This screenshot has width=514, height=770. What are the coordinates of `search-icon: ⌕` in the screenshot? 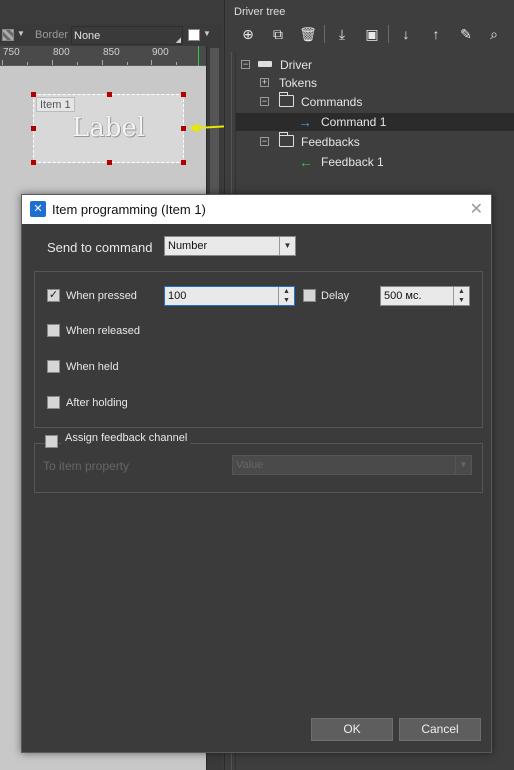 It's located at (494, 34).